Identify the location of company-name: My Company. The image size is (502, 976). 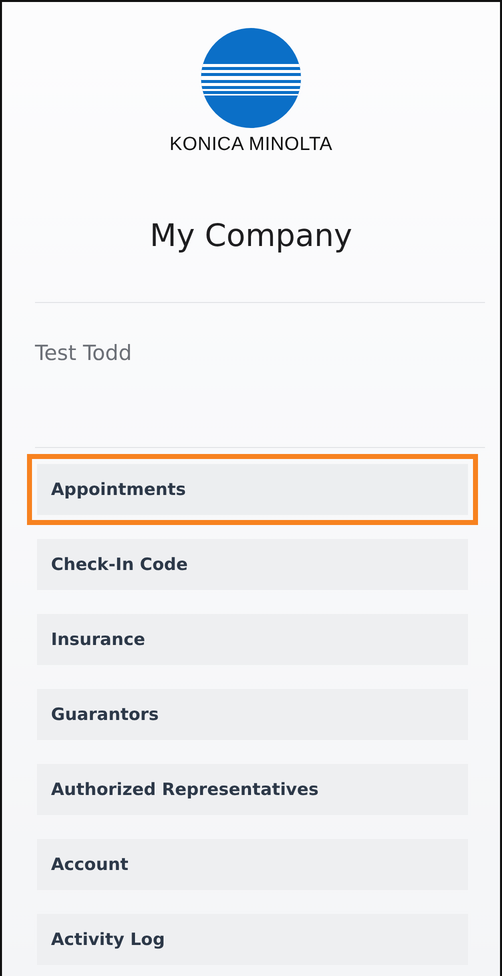
(251, 236).